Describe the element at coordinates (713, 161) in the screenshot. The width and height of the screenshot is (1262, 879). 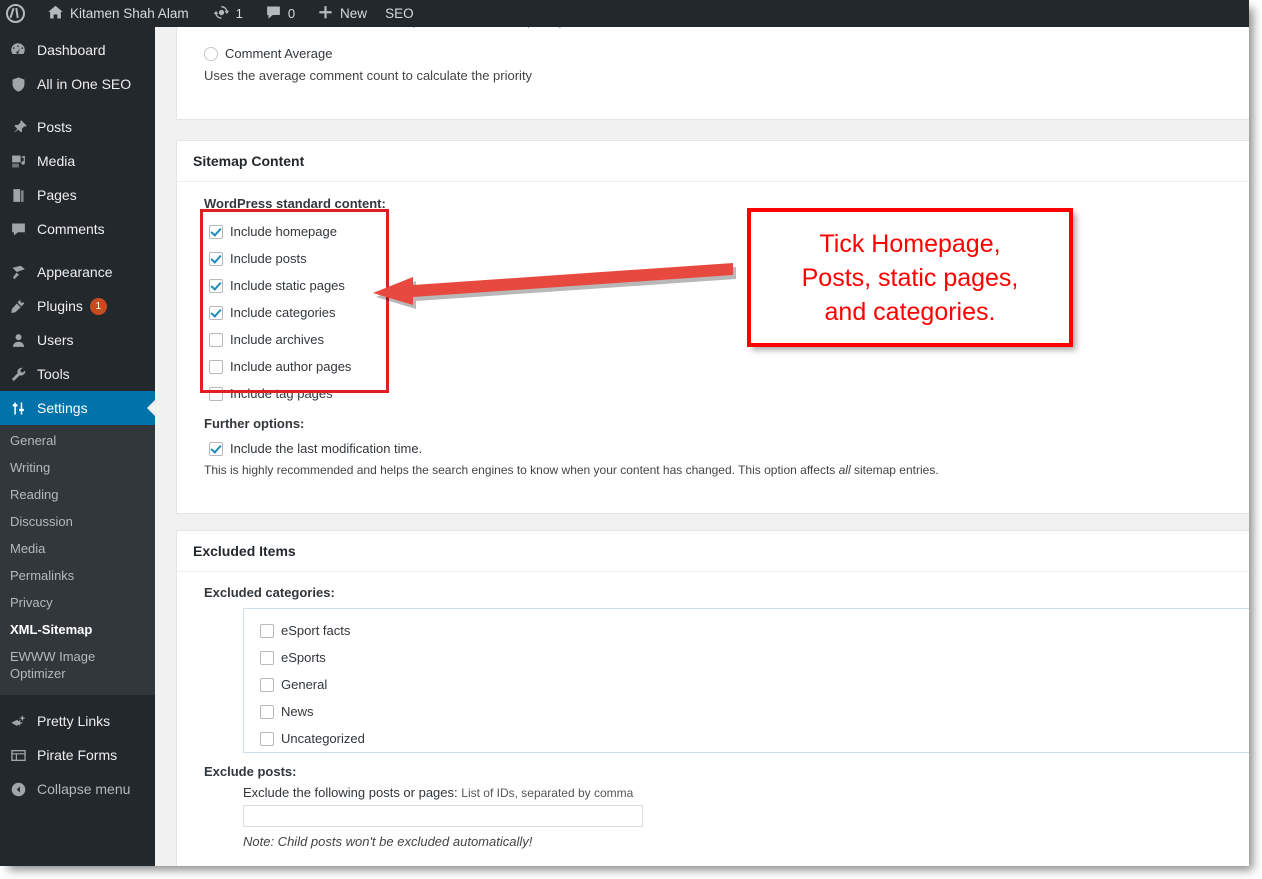
I see `sitemap-content-title: Sitemap Content` at that location.